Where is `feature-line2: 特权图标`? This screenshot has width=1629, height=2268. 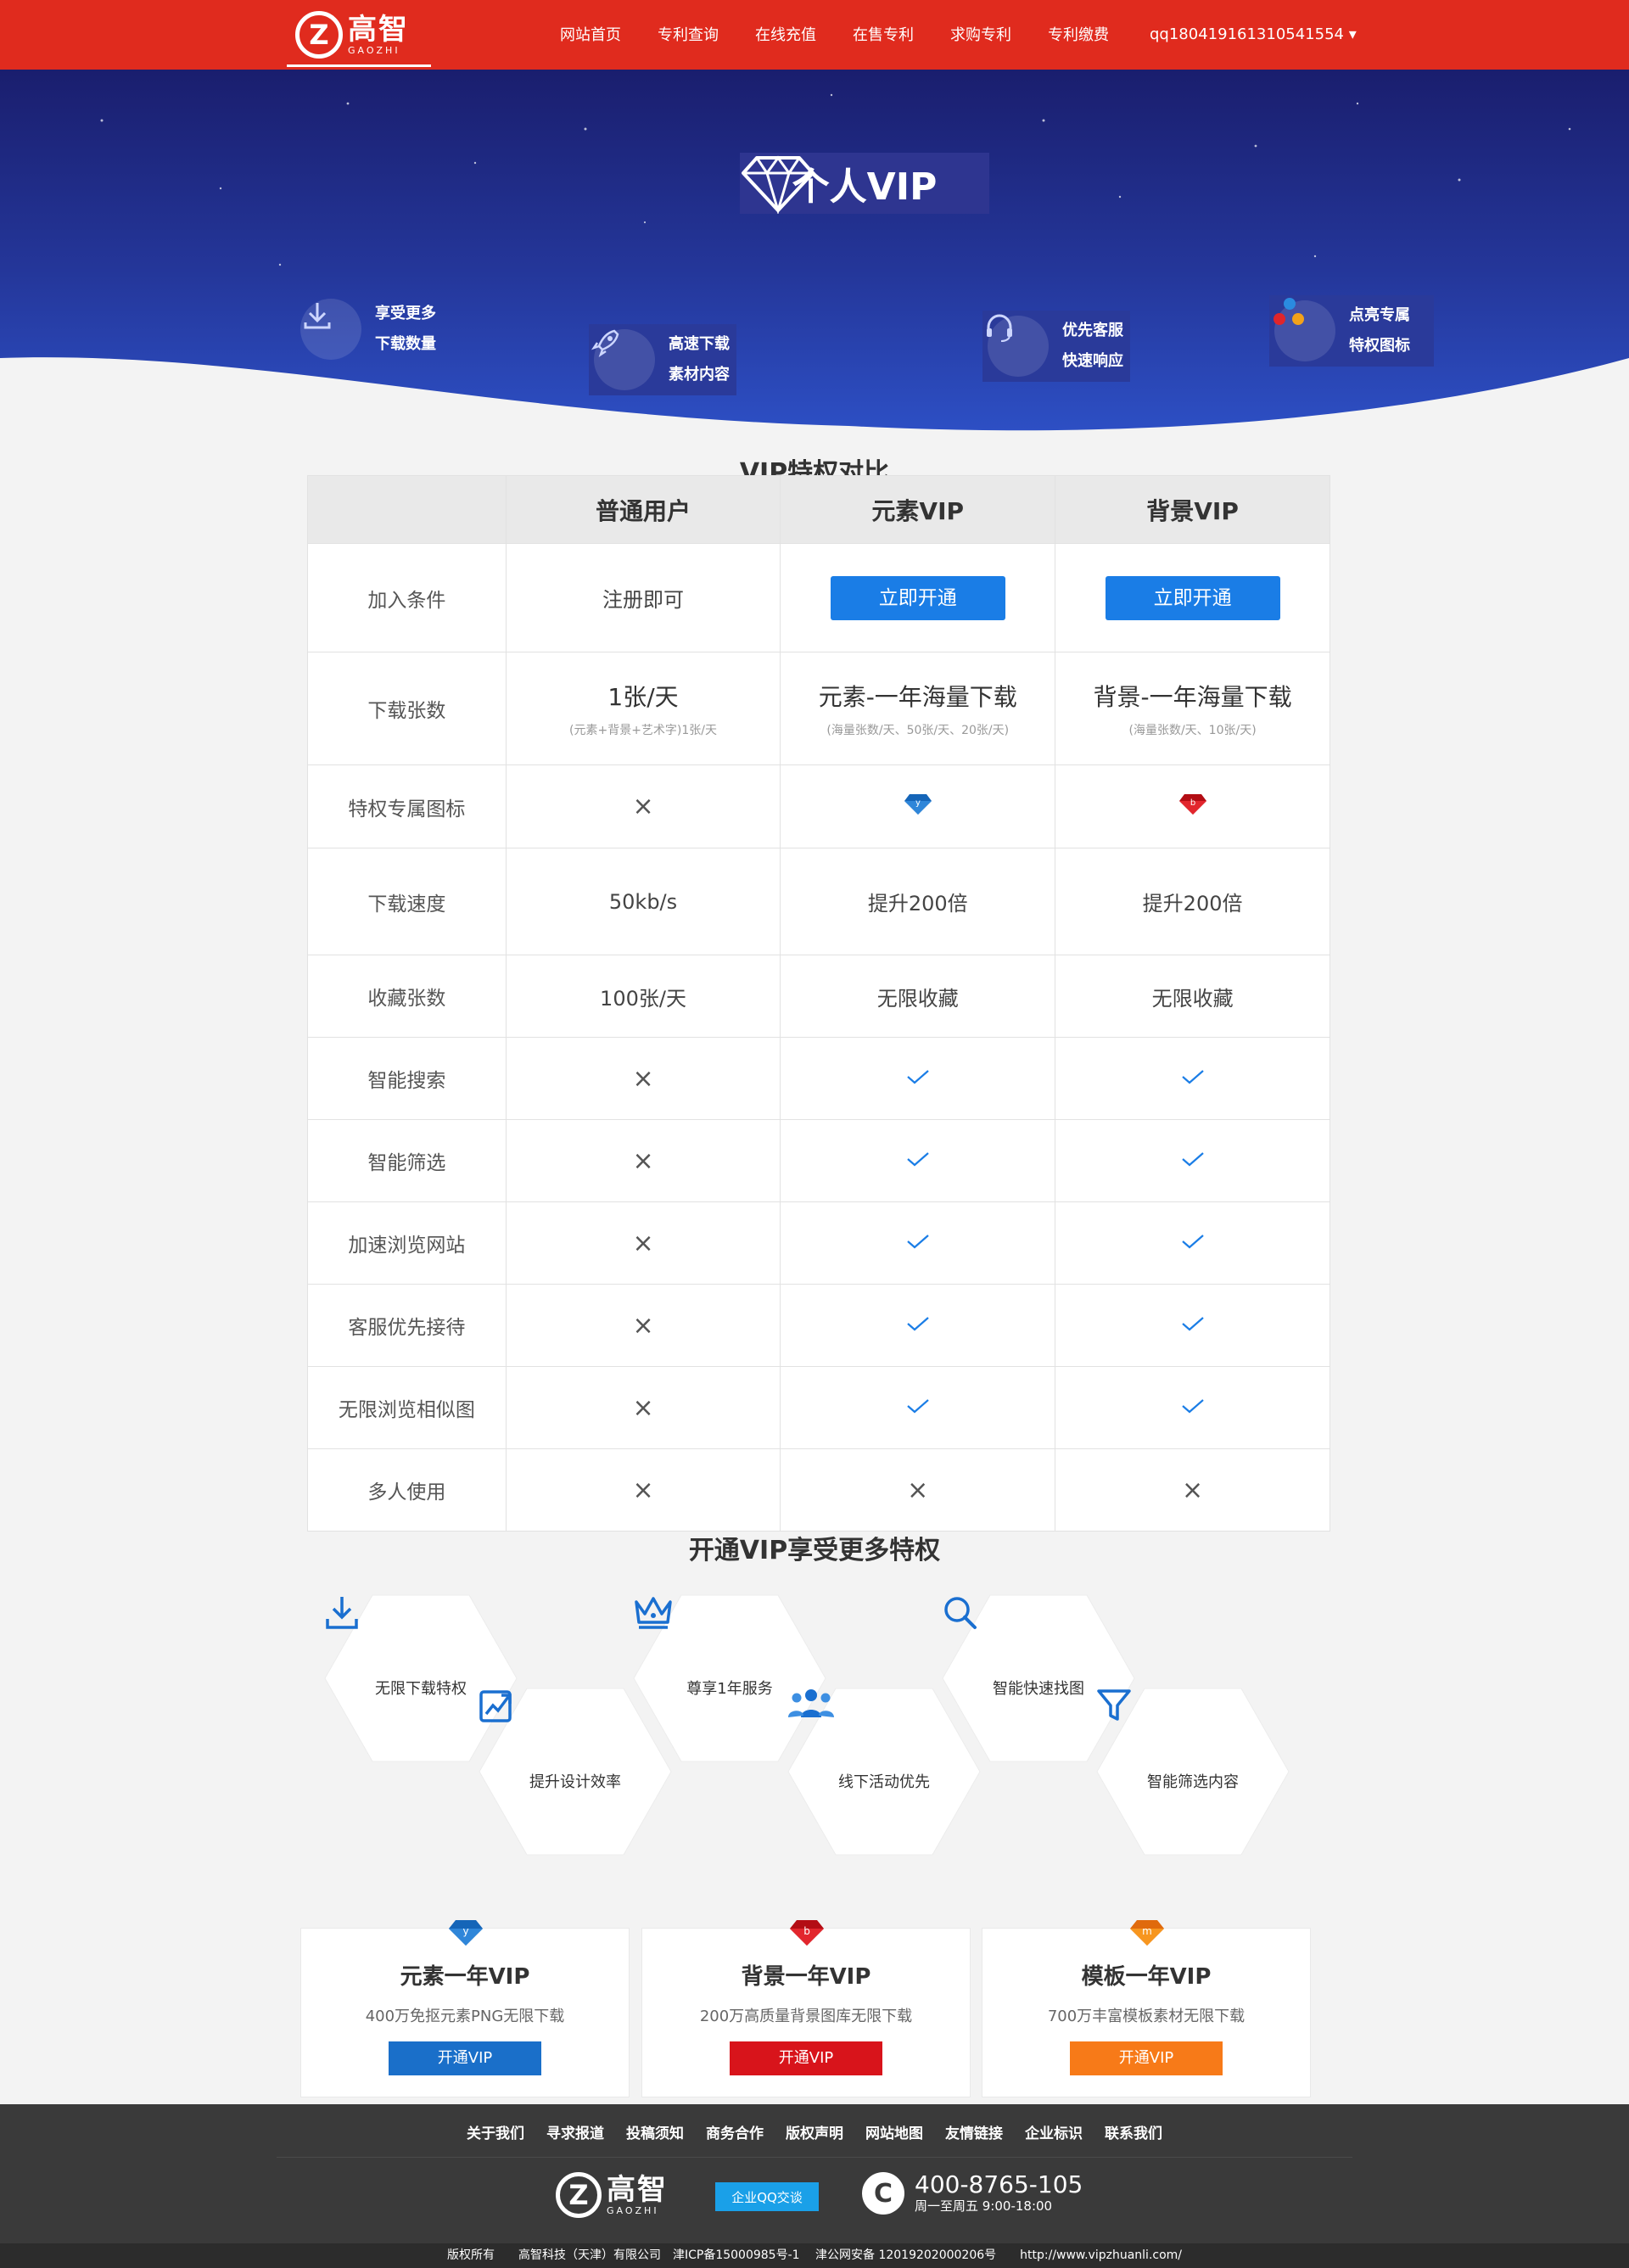 feature-line2: 特权图标 is located at coordinates (1379, 346).